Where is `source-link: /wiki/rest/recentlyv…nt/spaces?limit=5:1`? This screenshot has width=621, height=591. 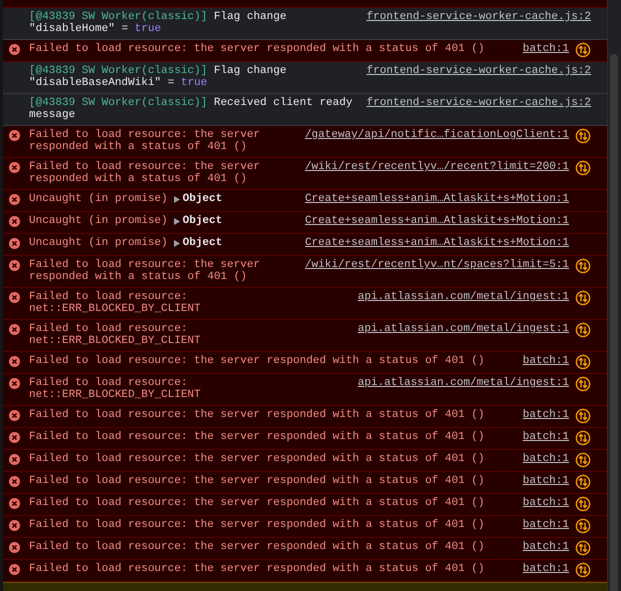 source-link: /wiki/rest/recentlyv…nt/spaces?limit=5:1 is located at coordinates (436, 265).